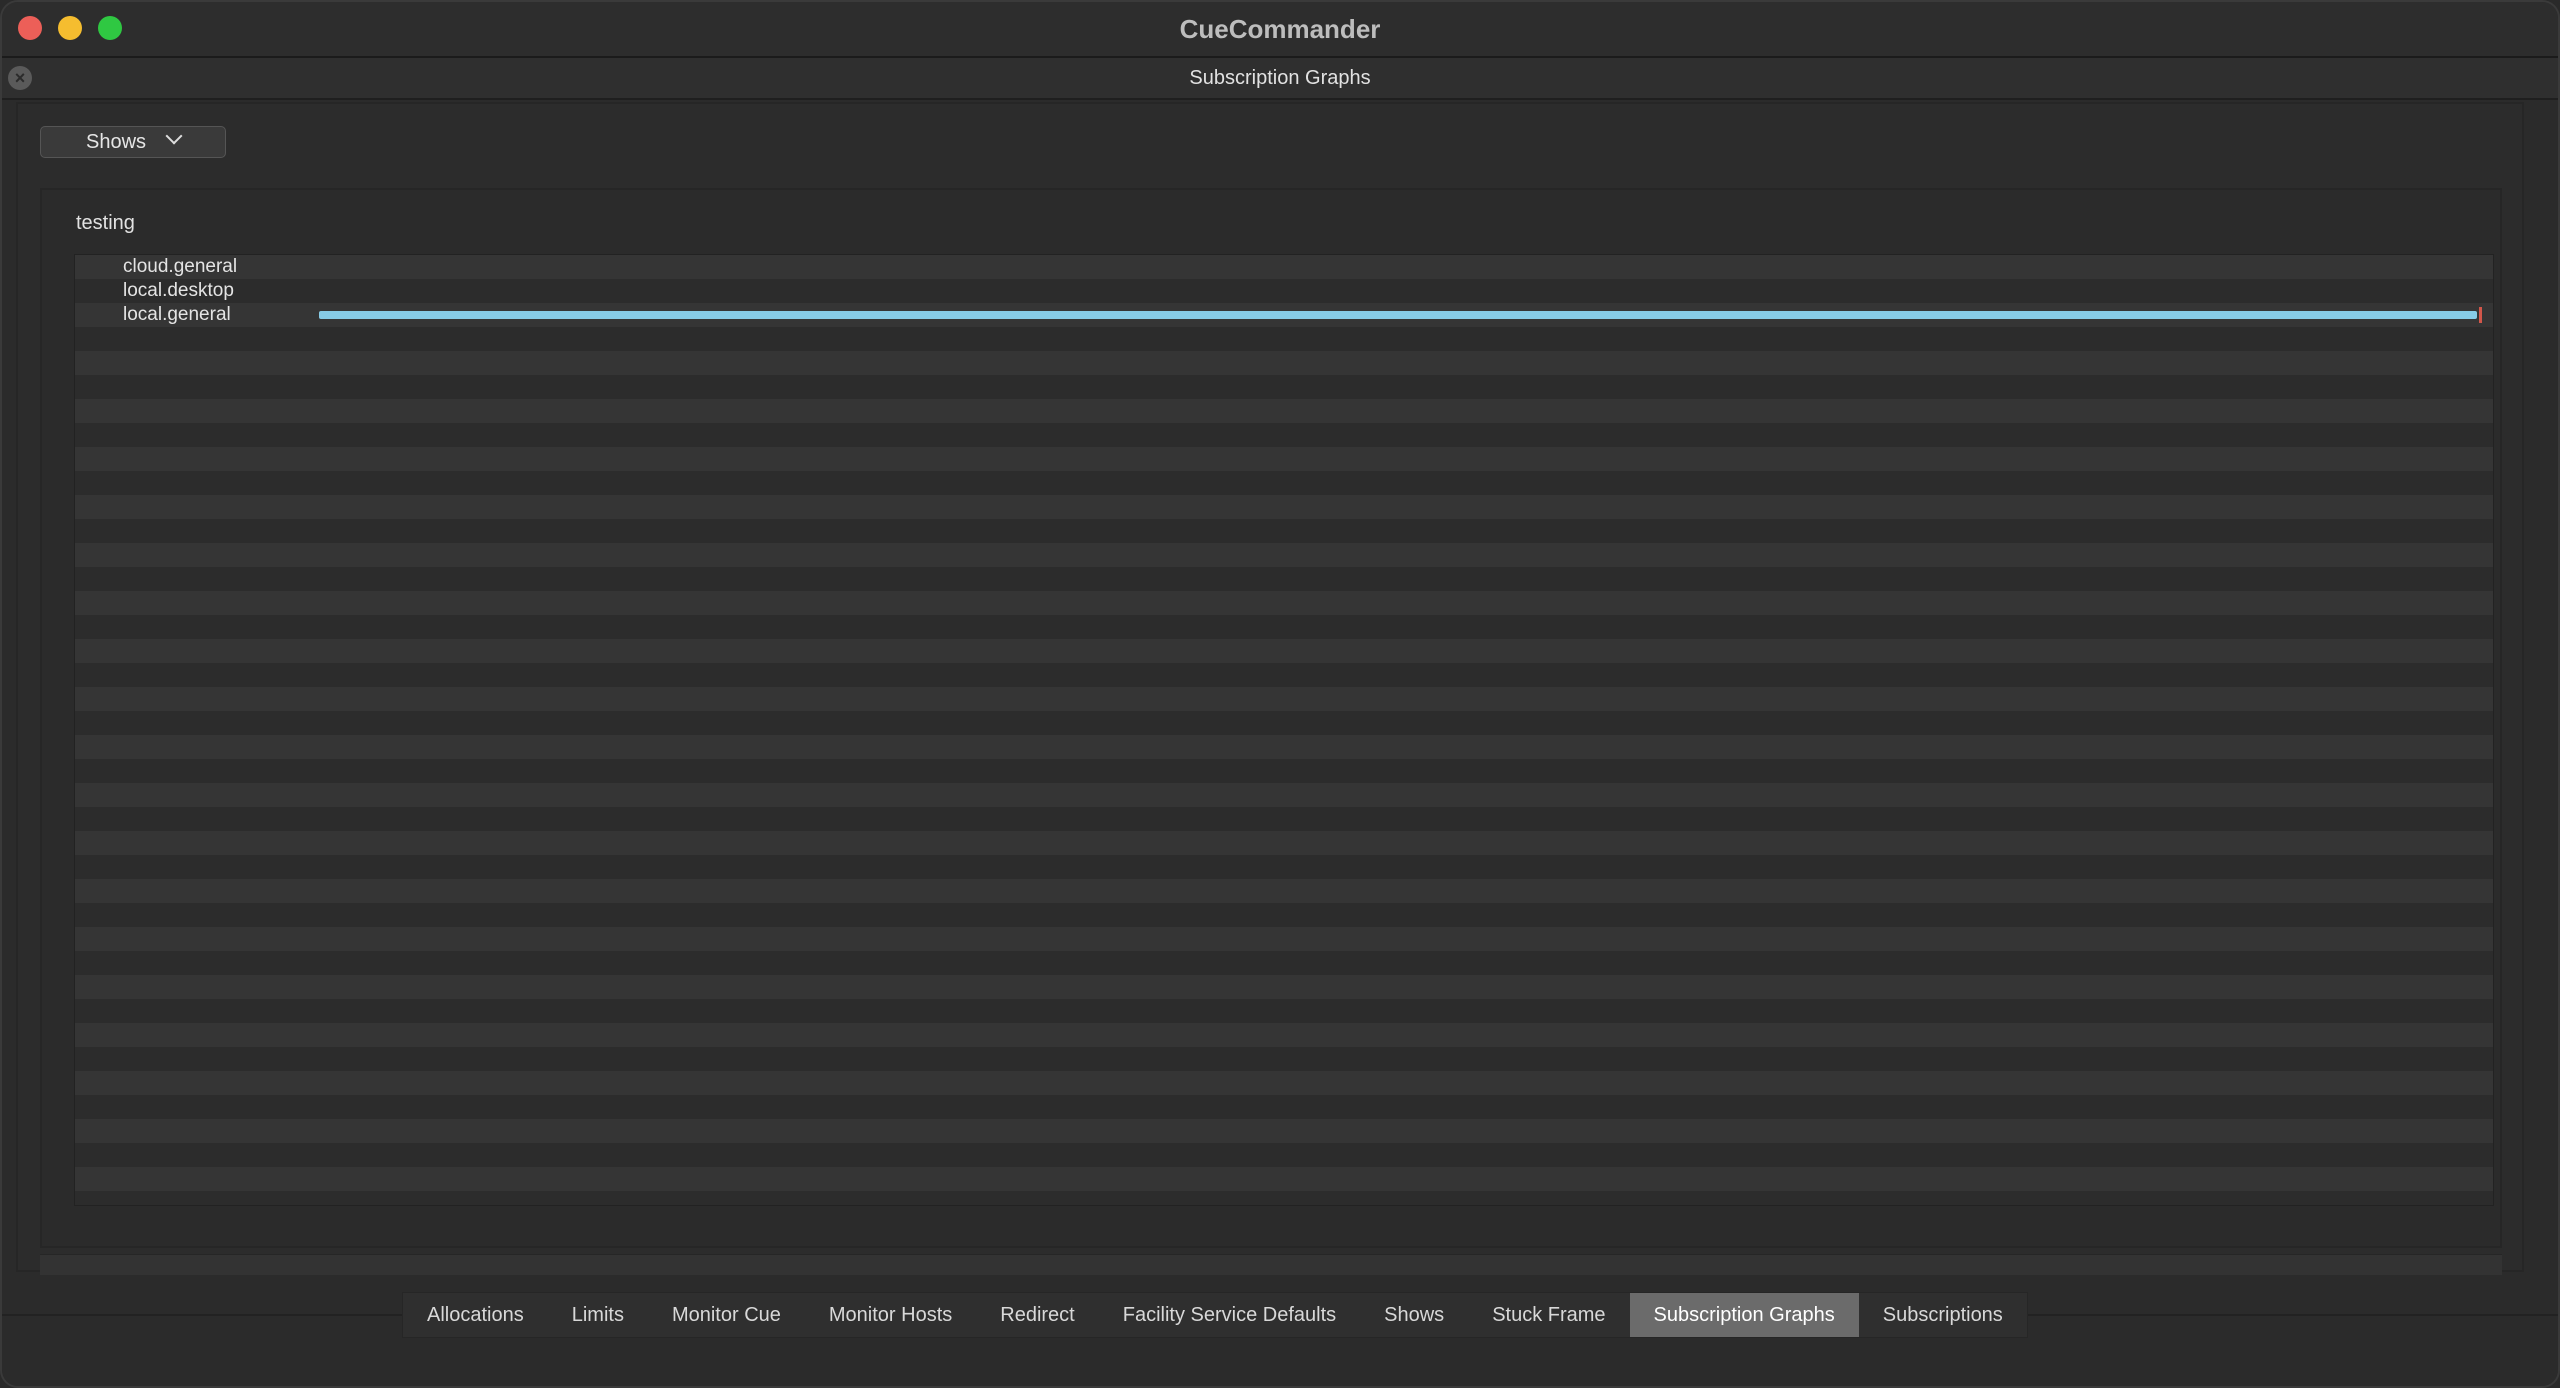  What do you see at coordinates (726, 1315) in the screenshot?
I see `tab-monitor-cue: Monitor Cue` at bounding box center [726, 1315].